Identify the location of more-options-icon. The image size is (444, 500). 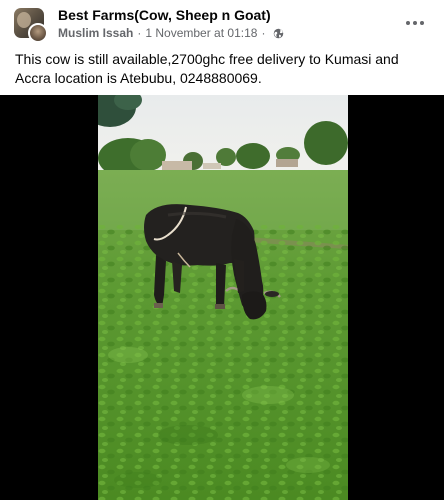
(408, 23).